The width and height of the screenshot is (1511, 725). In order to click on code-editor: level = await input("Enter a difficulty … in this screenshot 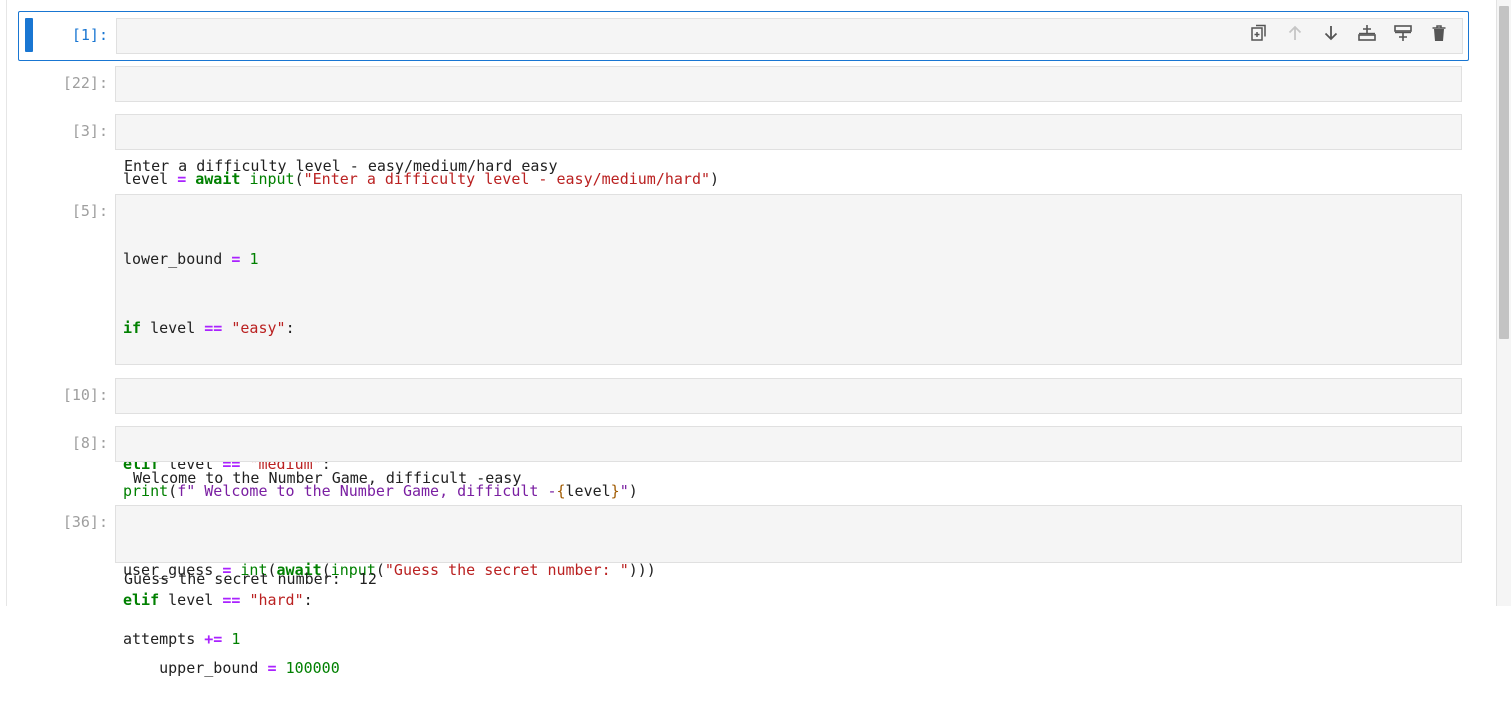, I will do `click(788, 151)`.